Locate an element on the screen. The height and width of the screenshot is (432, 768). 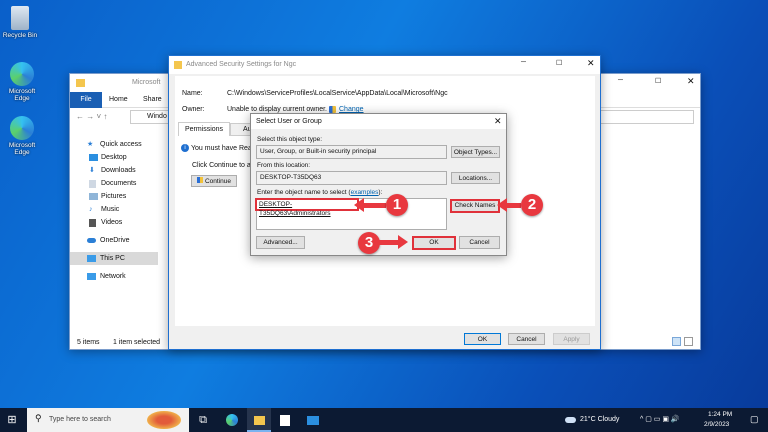
location-label: From this location: is located at coordinates (284, 165).